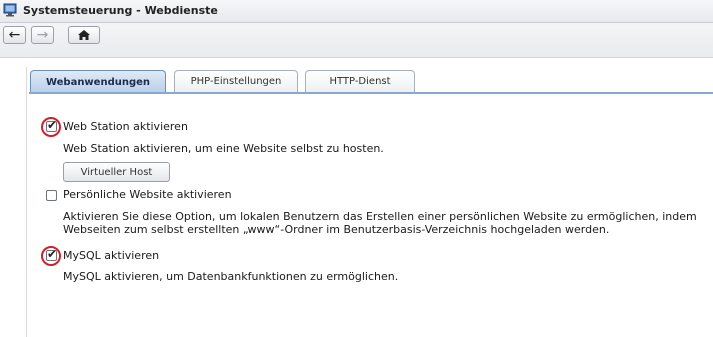 This screenshot has width=713, height=337. What do you see at coordinates (111, 255) in the screenshot?
I see `mysql-label: MySQL aktivieren` at bounding box center [111, 255].